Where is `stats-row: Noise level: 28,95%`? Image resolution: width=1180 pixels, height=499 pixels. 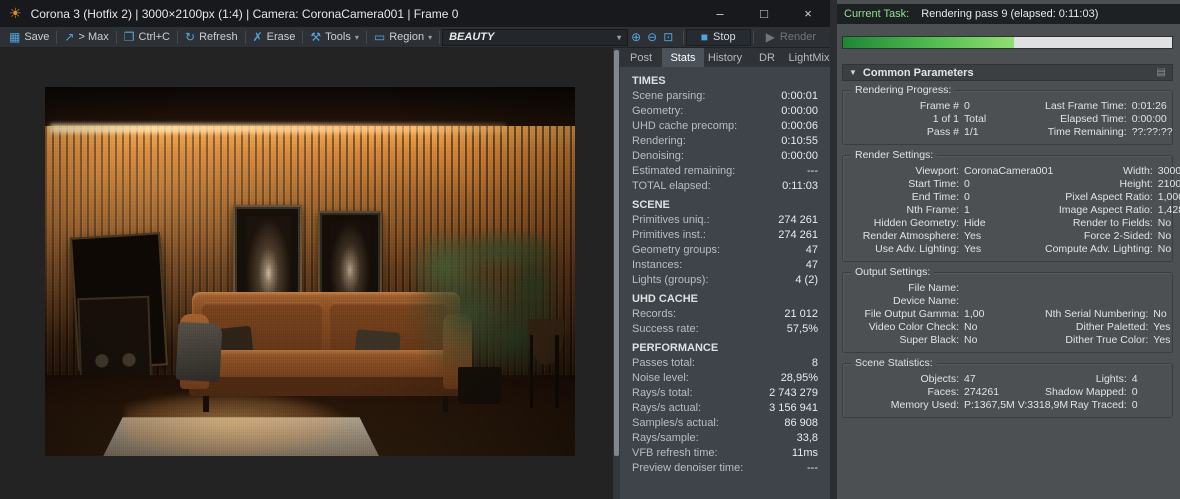 stats-row: Noise level: 28,95% is located at coordinates (725, 378).